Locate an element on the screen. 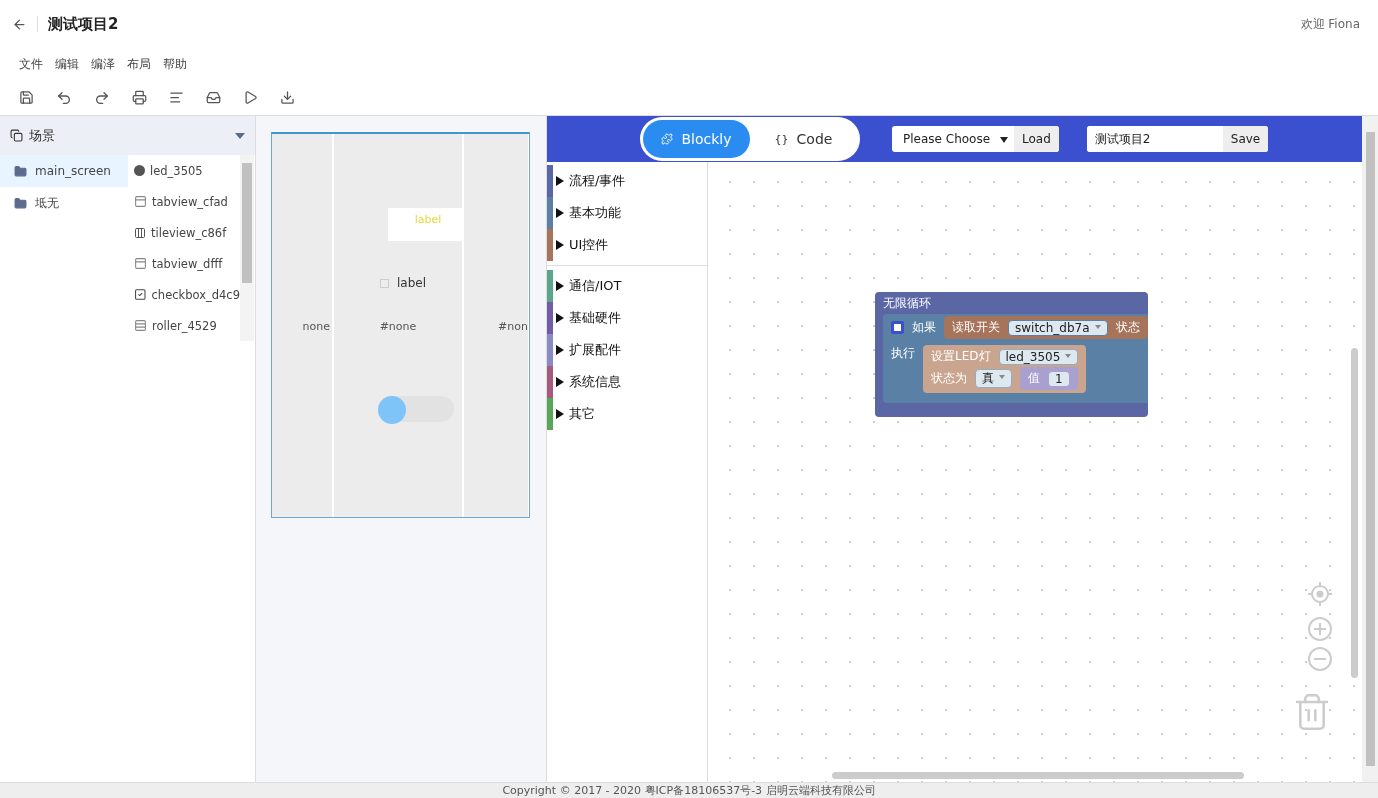 The image size is (1378, 798). loop-block: 无限循环 如果 读取开关 switch_db7a 状态 执行 设置LED灯 led_3505 状态为 真 值 1 is located at coordinates (1011, 354).